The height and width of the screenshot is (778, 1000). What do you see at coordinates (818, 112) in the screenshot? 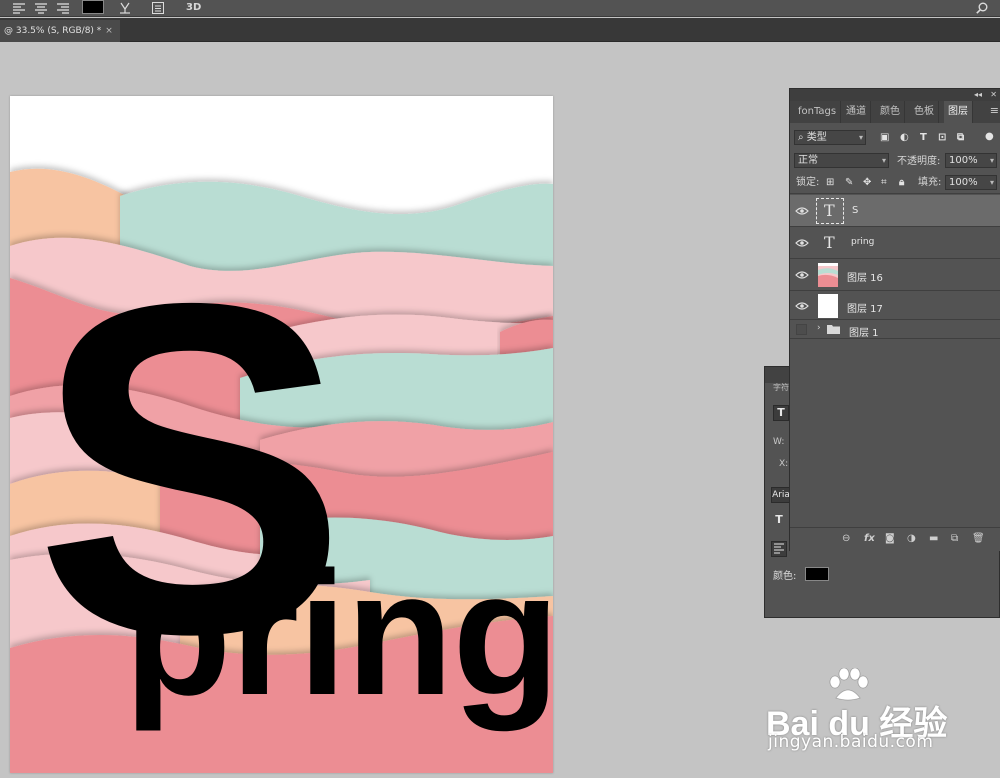
I see `tab-fontags: fonTags` at bounding box center [818, 112].